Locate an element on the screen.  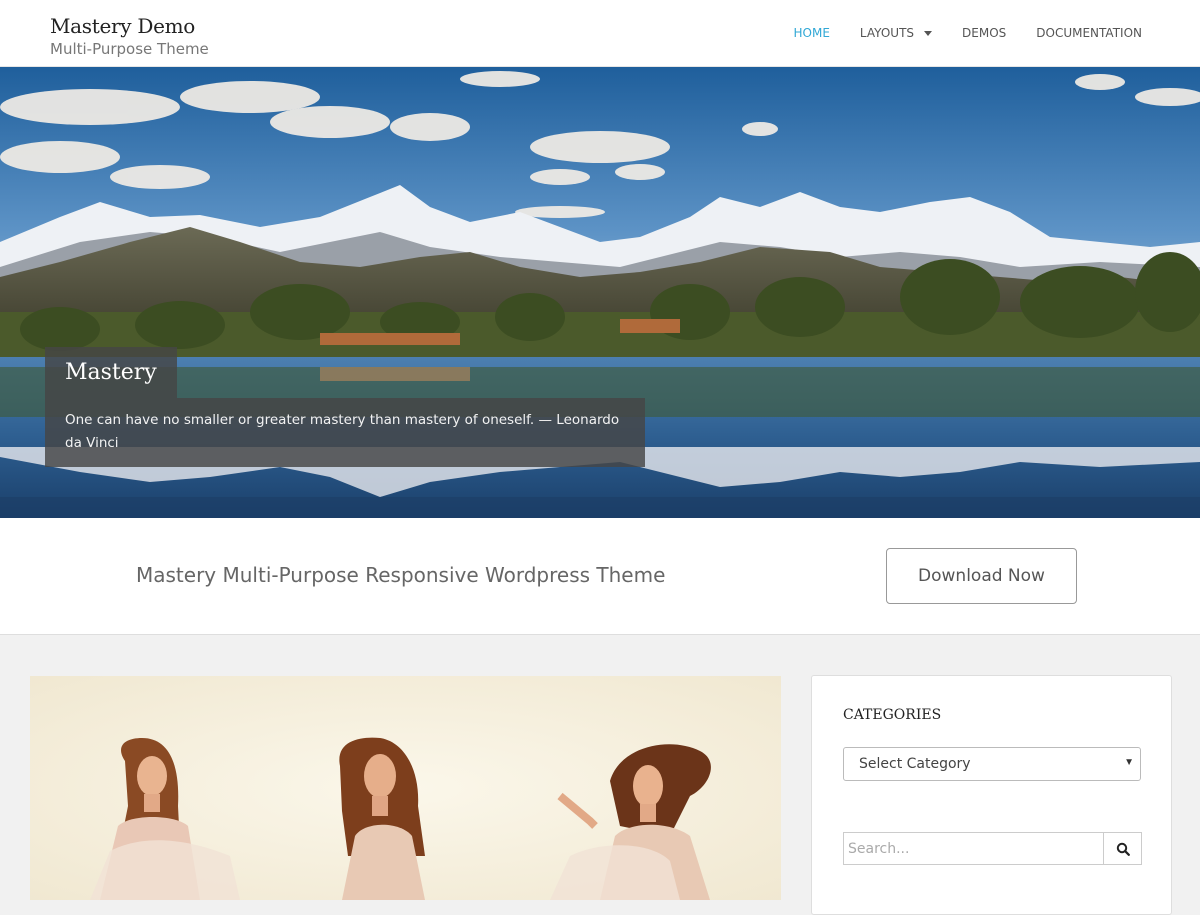
nav-item-demos: DEMOS is located at coordinates (984, 33).